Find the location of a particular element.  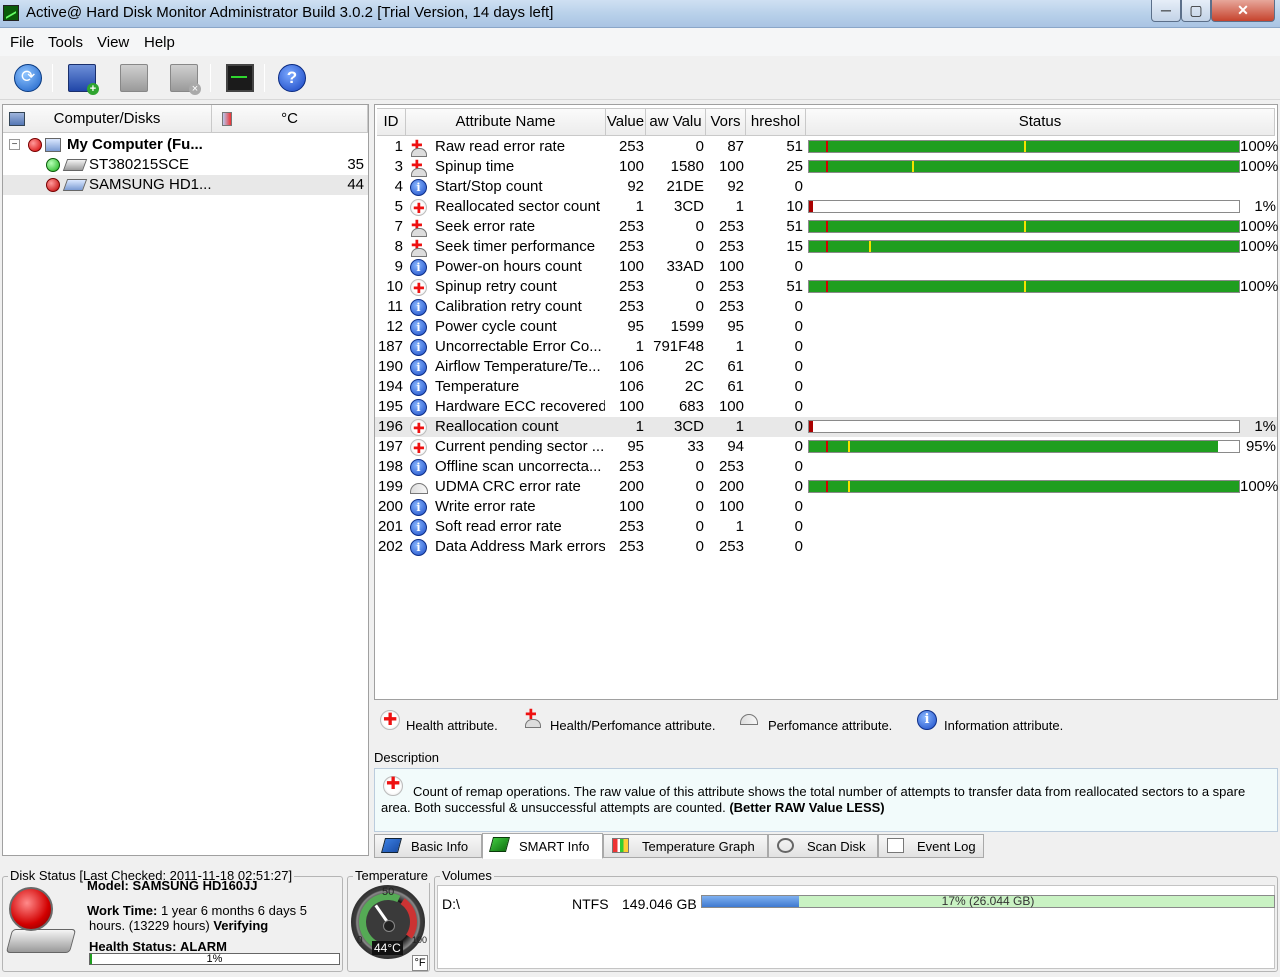

cell-id: 196 is located at coordinates (390, 426).